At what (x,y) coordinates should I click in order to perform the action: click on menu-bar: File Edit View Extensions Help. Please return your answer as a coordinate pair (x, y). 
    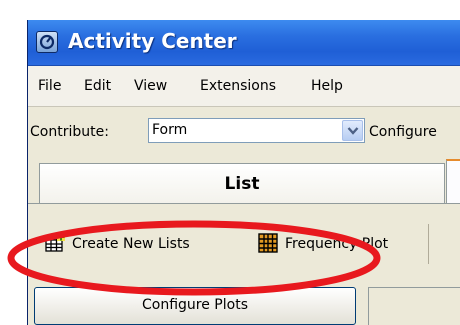
    Looking at the image, I should click on (244, 86).